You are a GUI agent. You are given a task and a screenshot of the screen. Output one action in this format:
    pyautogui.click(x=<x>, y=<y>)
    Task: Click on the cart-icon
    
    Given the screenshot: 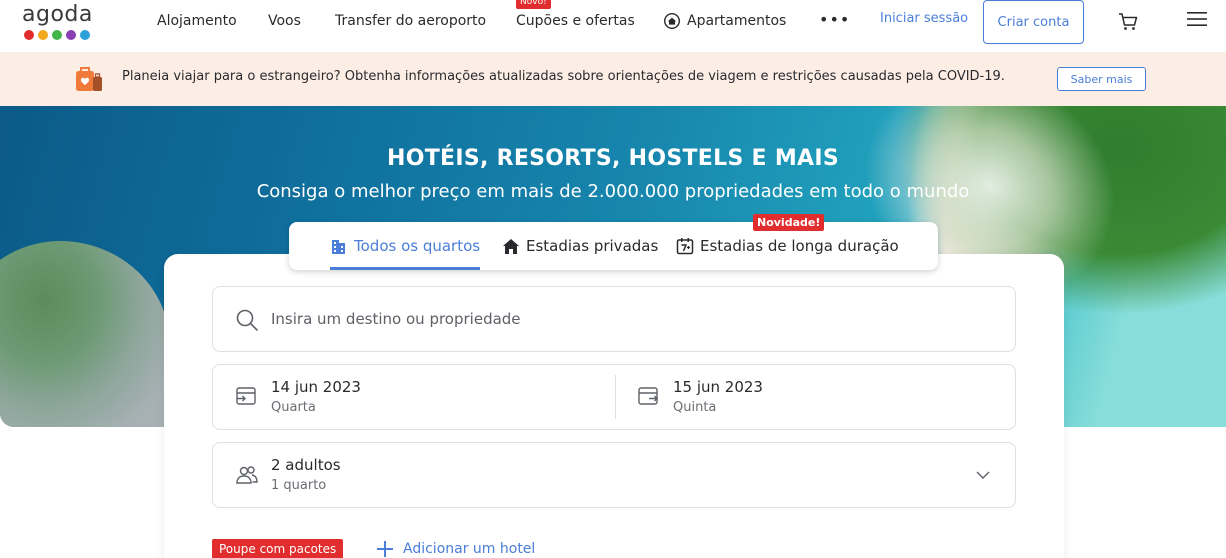 What is the action you would take?
    pyautogui.click(x=1128, y=21)
    